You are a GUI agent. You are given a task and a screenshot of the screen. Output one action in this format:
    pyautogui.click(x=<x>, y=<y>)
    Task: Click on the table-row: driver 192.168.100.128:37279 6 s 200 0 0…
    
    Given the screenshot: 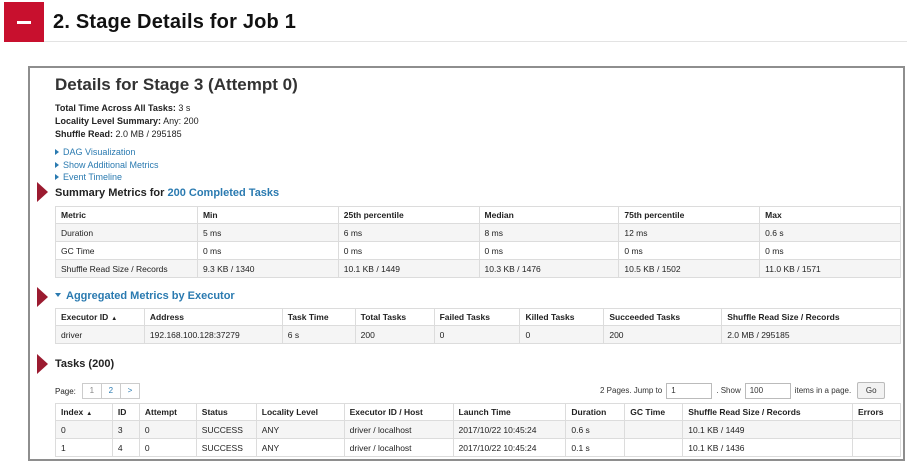 What is the action you would take?
    pyautogui.click(x=478, y=334)
    